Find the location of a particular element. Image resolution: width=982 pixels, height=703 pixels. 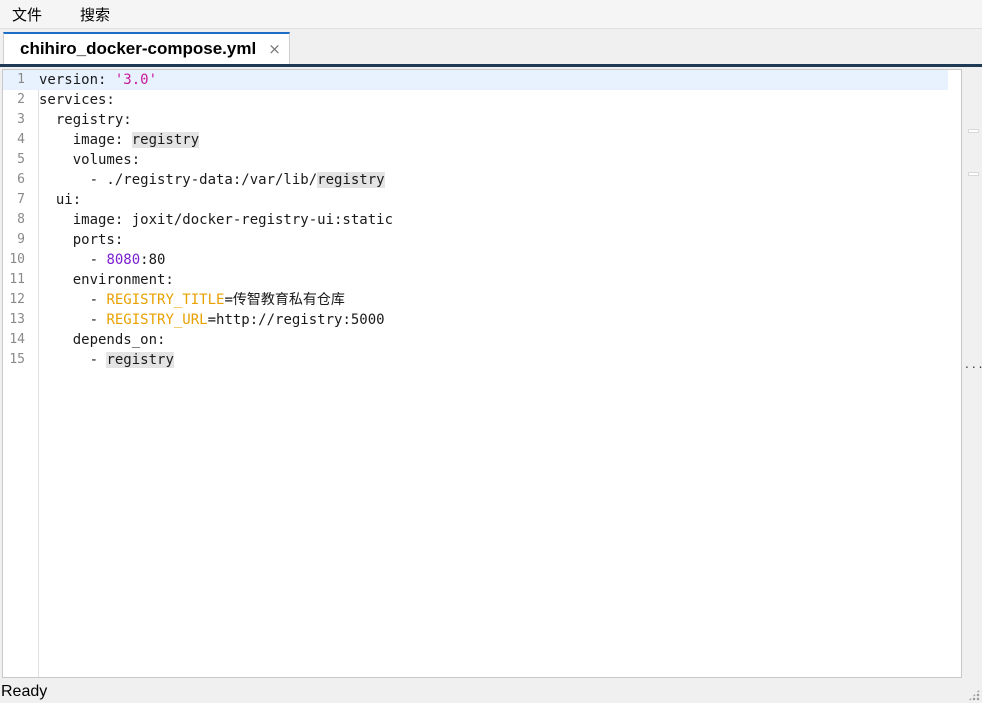

code-line: 6 - ./registry-data:/var/lib/registry is located at coordinates (475, 180).